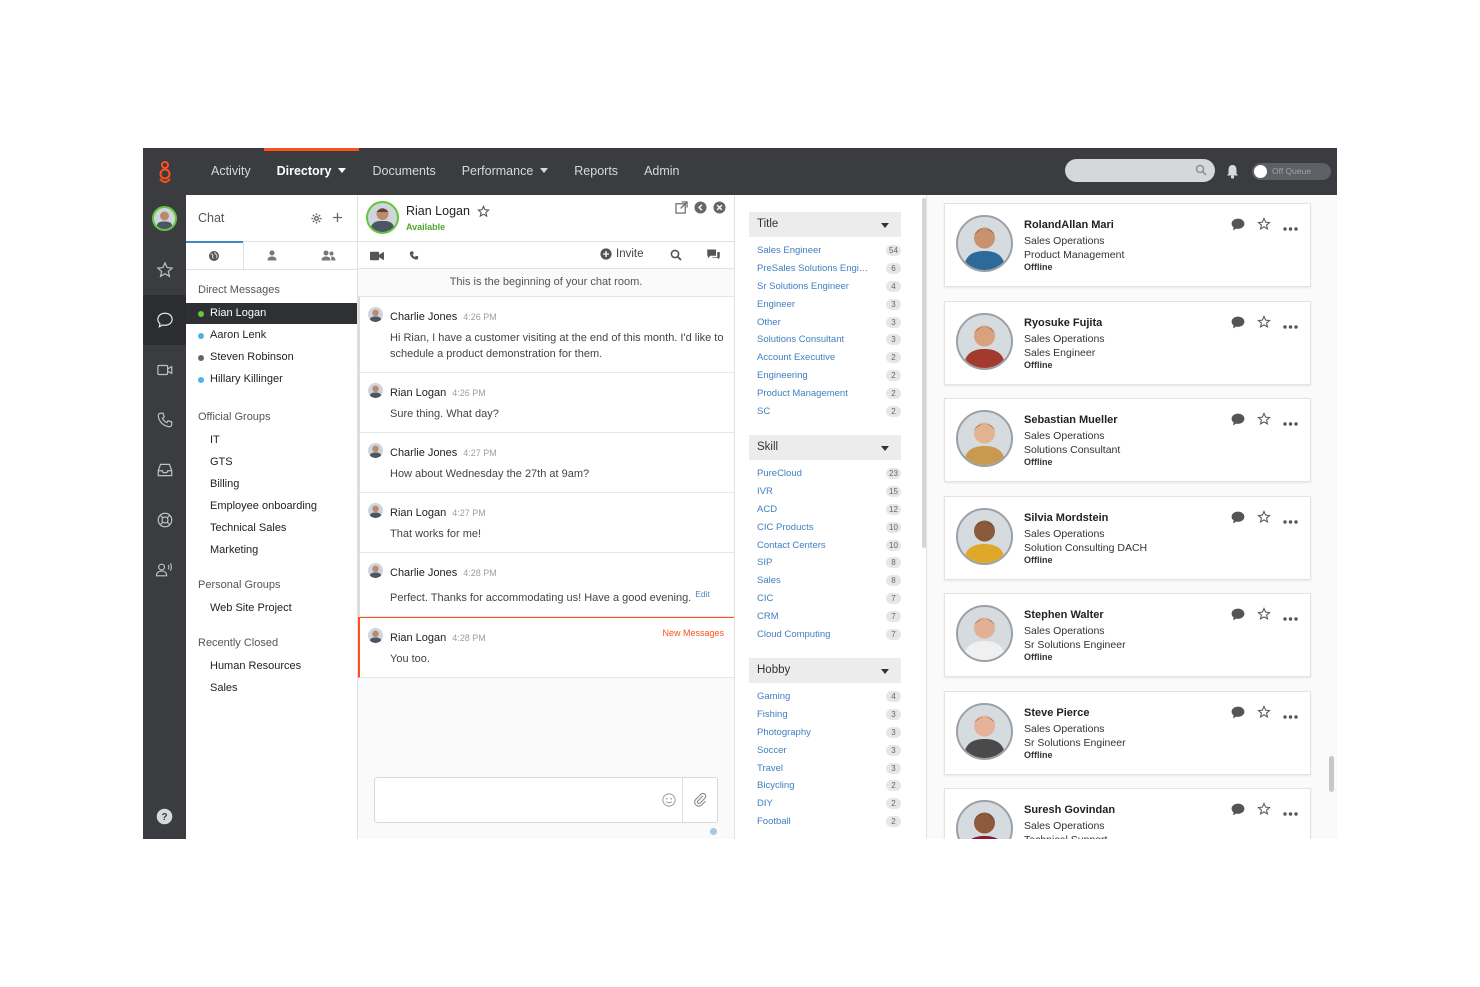 This screenshot has width=1480, height=987. Describe the element at coordinates (164, 370) in the screenshot. I see `video-nav` at that location.